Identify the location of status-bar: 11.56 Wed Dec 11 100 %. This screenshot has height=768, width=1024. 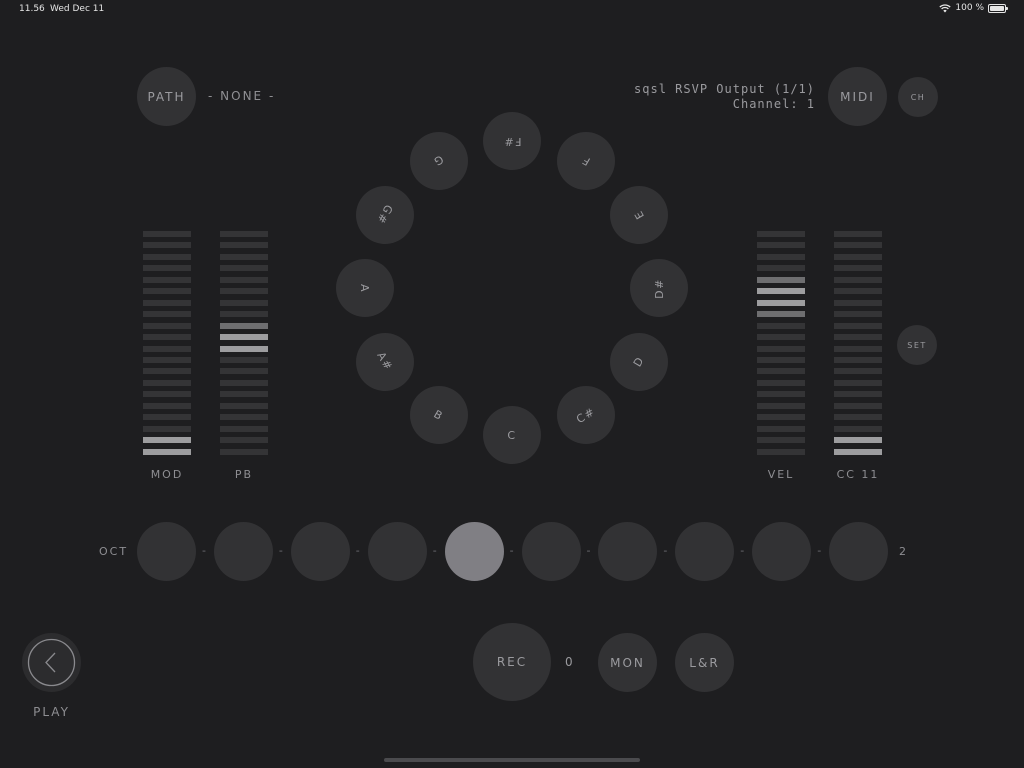
(512, 10).